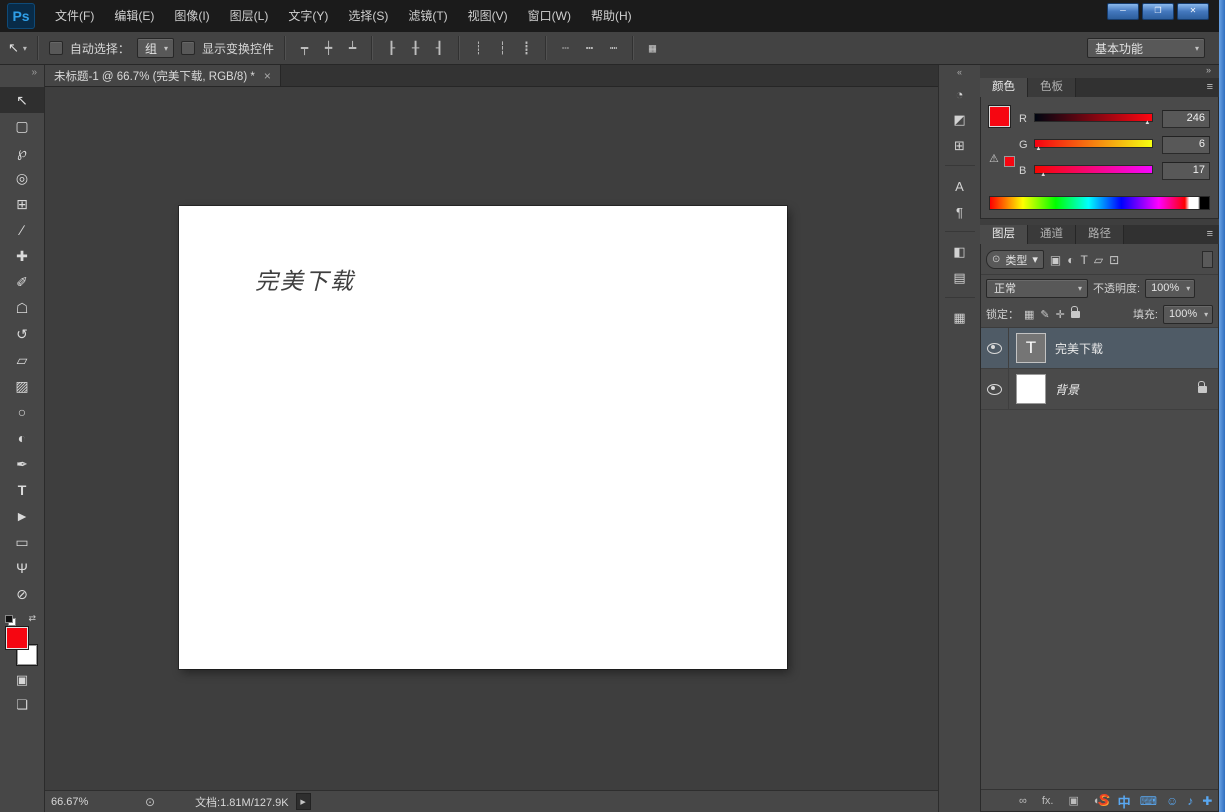 The height and width of the screenshot is (812, 1225). Describe the element at coordinates (1004, 87) in the screenshot. I see `tab-color: 颜色` at that location.